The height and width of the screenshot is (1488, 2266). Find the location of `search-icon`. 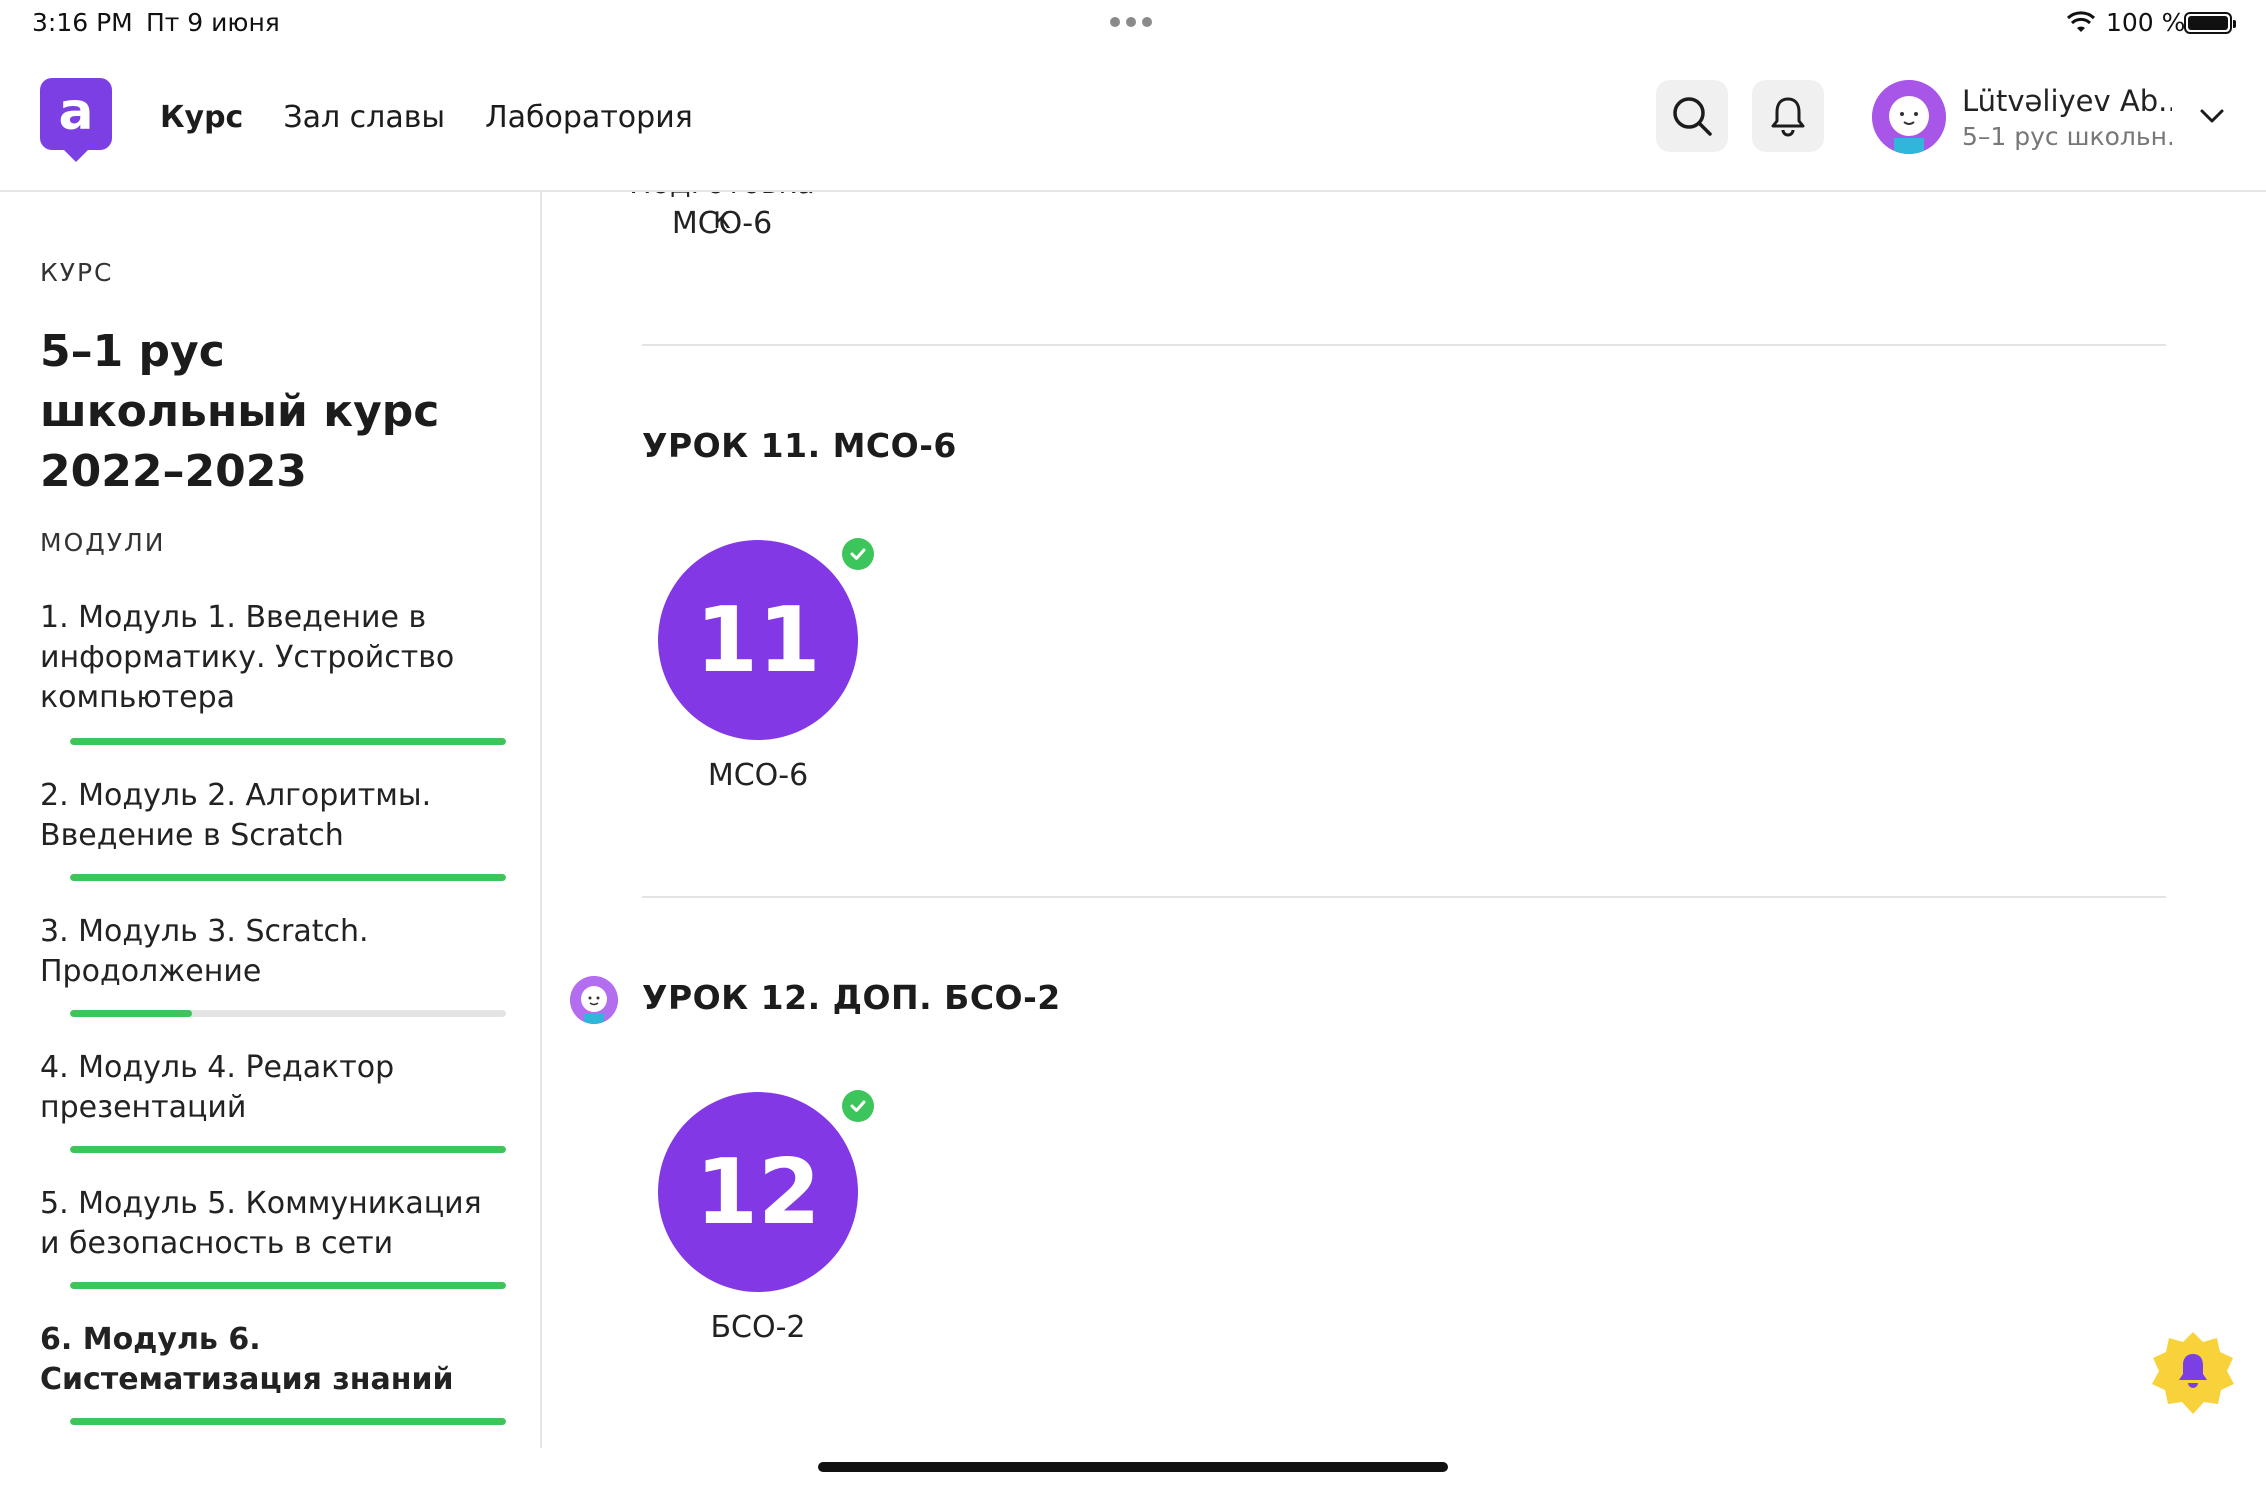

search-icon is located at coordinates (1692, 116).